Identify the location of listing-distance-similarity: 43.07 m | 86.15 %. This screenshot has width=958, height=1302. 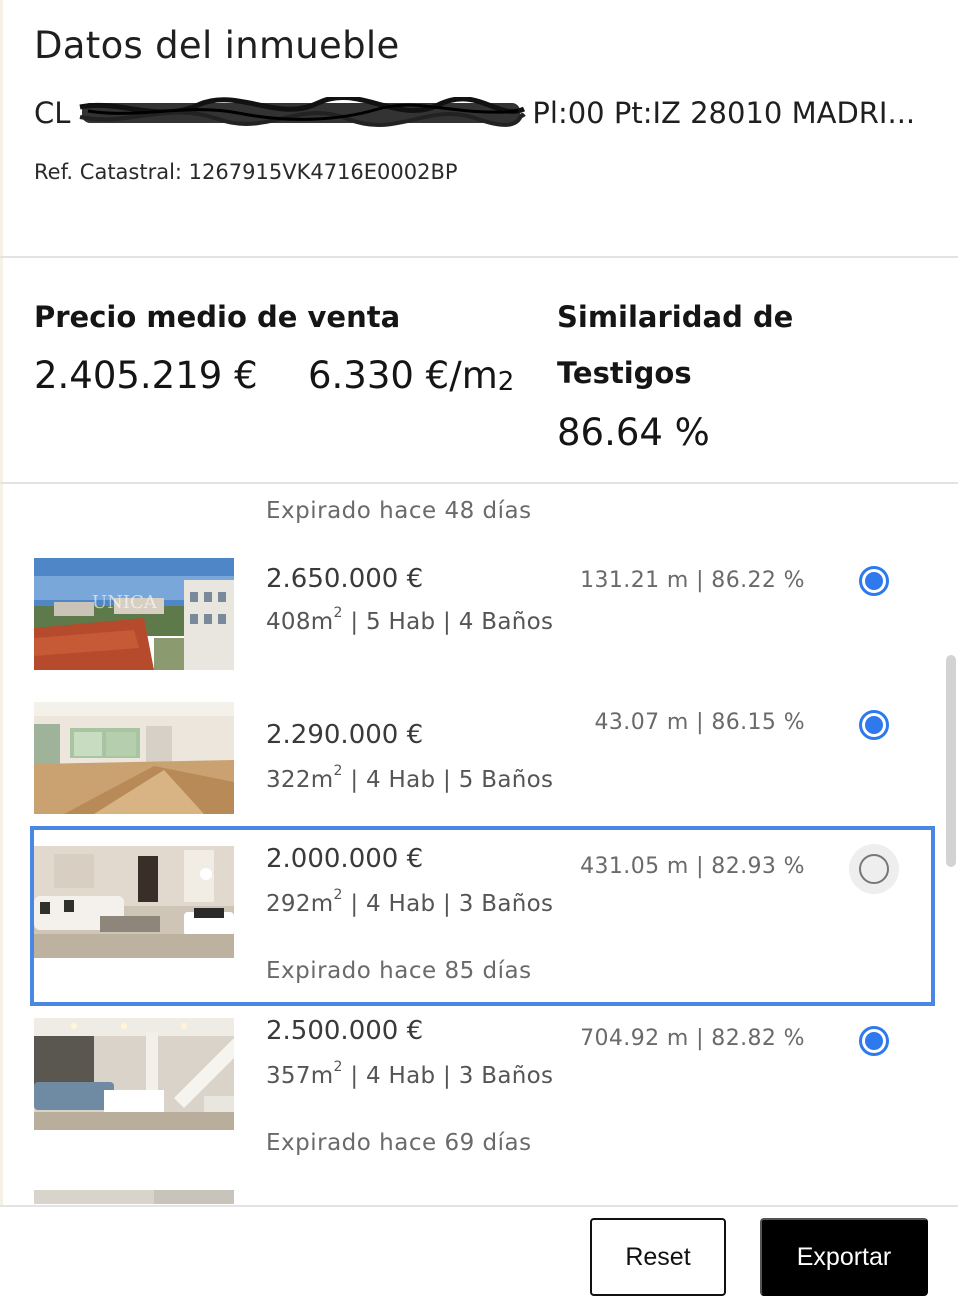
(699, 722).